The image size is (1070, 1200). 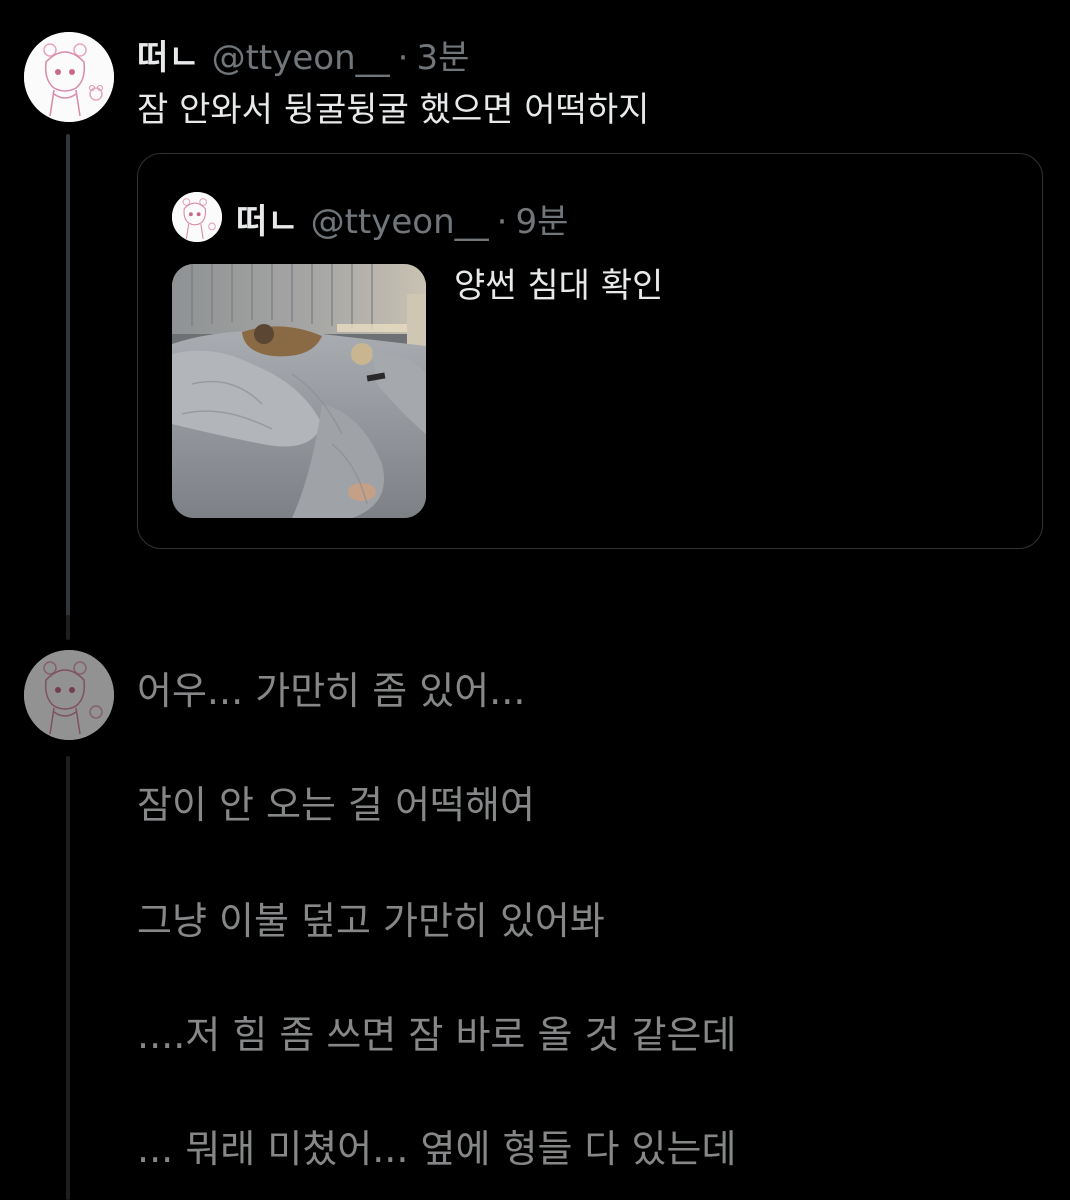 What do you see at coordinates (168, 54) in the screenshot?
I see `display-name: 떠ㄴ` at bounding box center [168, 54].